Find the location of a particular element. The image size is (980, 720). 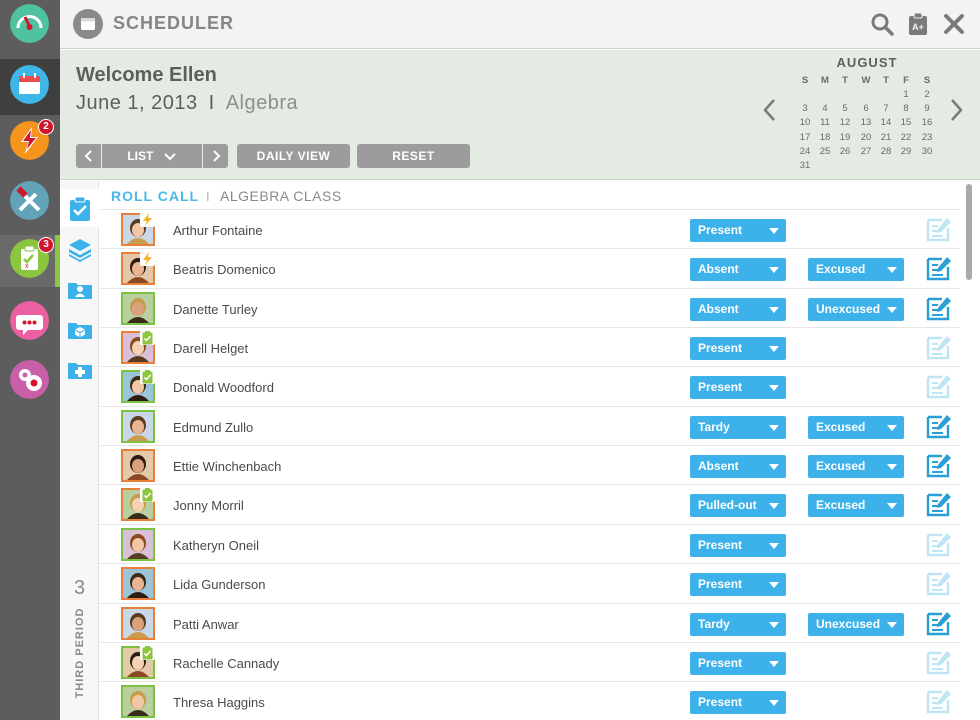

scrollbar is located at coordinates (969, 232).